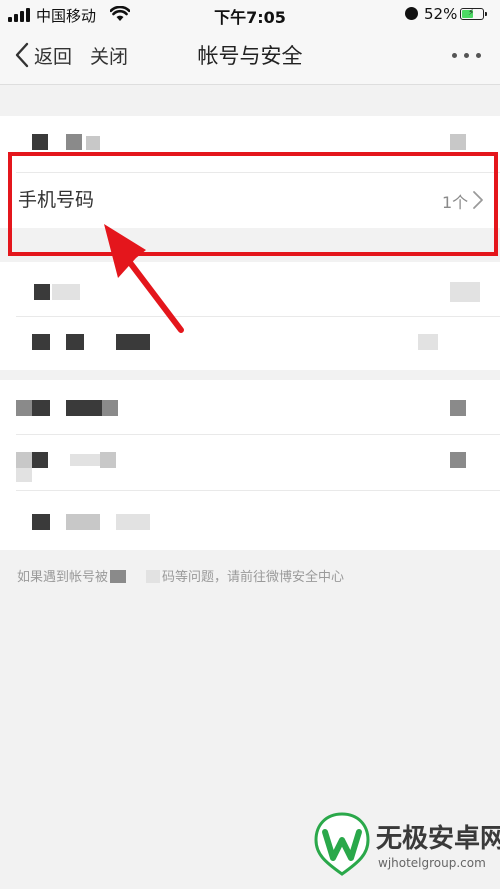 Image resolution: width=500 pixels, height=889 pixels. I want to click on footer-note: 如果遇到帐号被 码等问题，请前往微博安全中心, so click(180, 575).